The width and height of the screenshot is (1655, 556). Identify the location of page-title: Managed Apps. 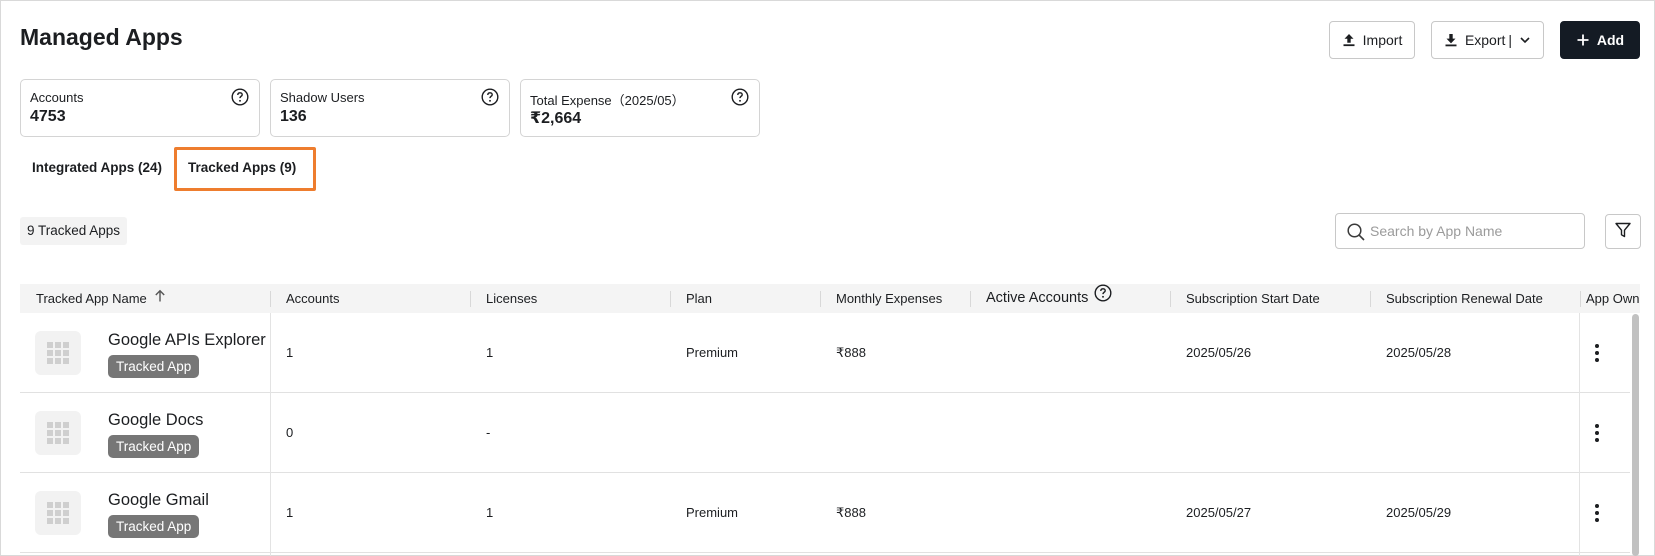
(101, 37).